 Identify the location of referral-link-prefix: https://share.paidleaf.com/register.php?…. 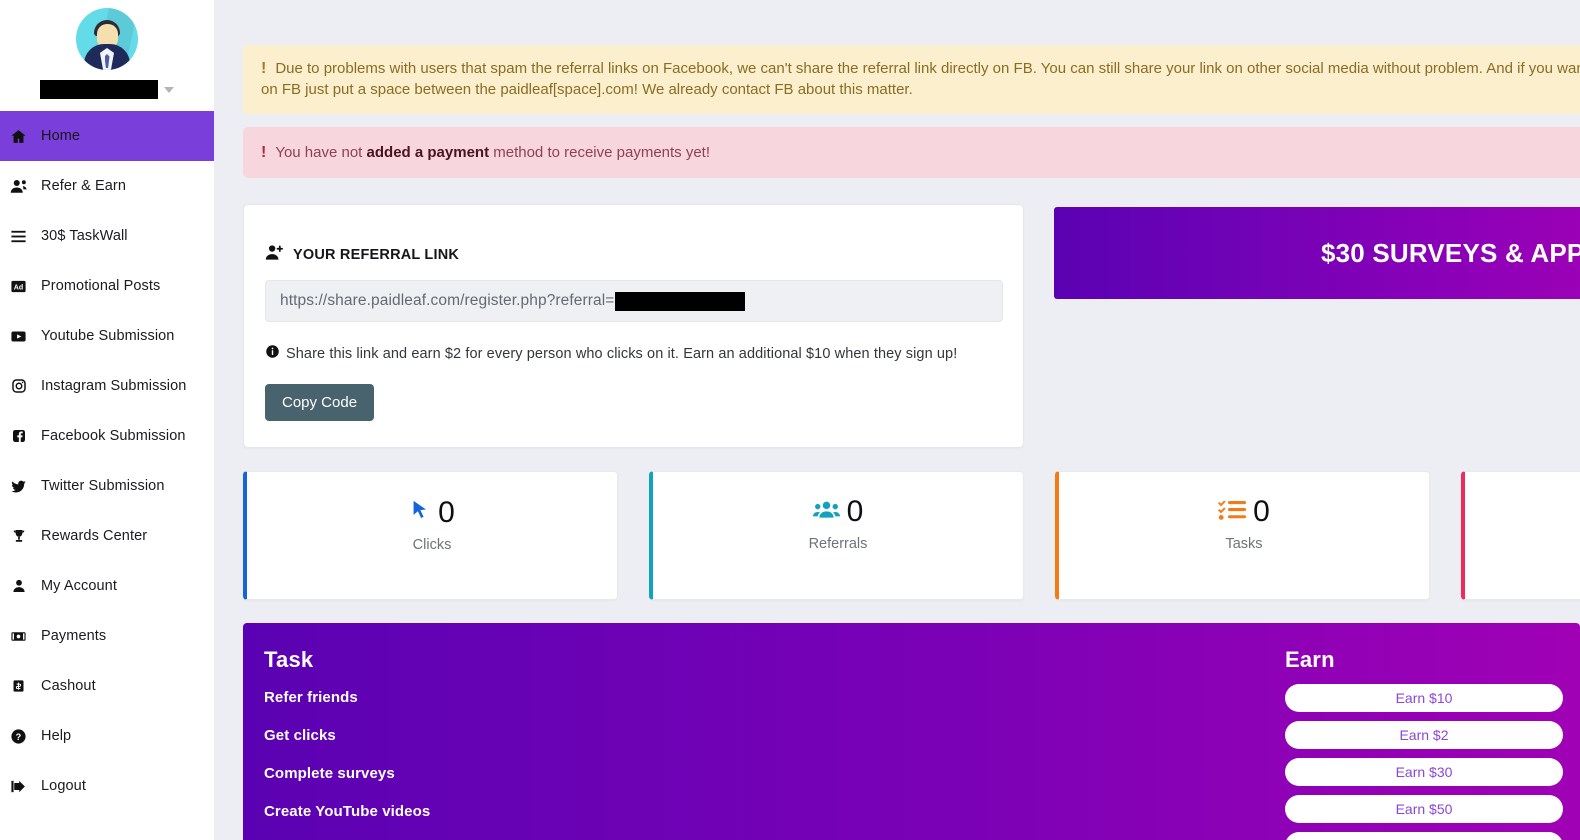
(447, 300).